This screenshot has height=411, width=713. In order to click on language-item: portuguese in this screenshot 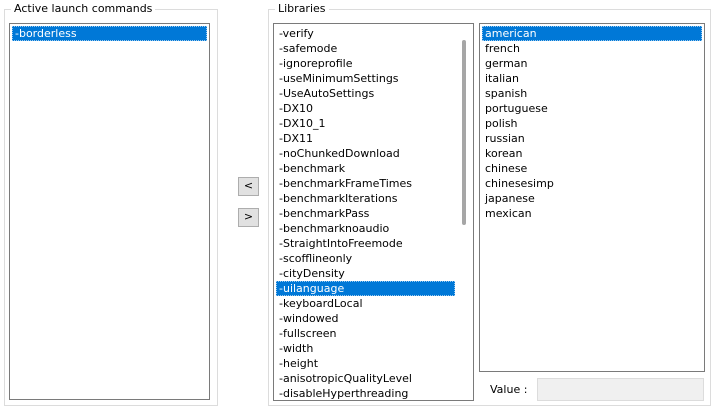, I will do `click(592, 108)`.